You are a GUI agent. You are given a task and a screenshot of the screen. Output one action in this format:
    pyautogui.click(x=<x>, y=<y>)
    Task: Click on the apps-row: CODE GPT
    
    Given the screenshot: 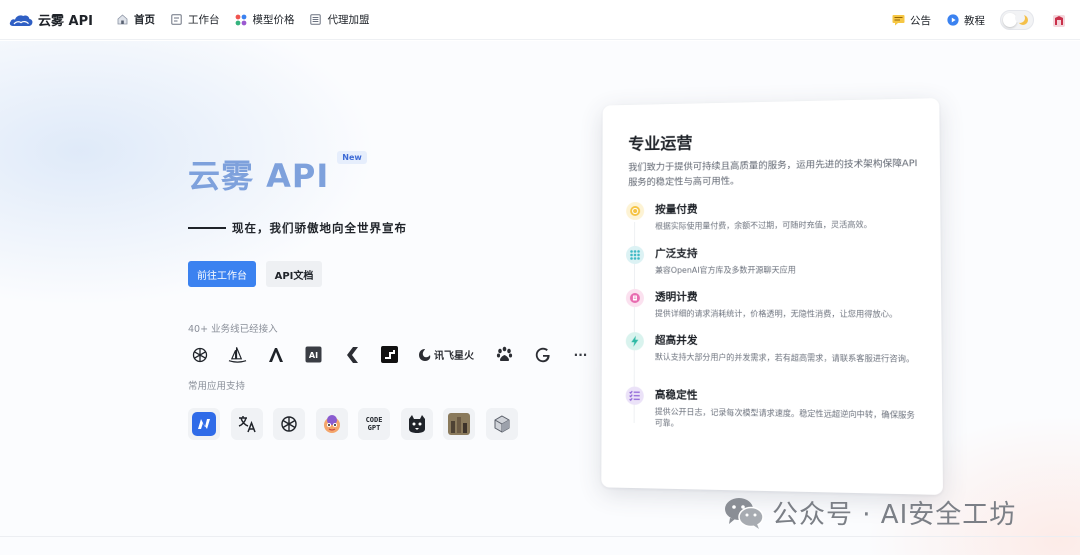 What is the action you would take?
    pyautogui.click(x=358, y=424)
    